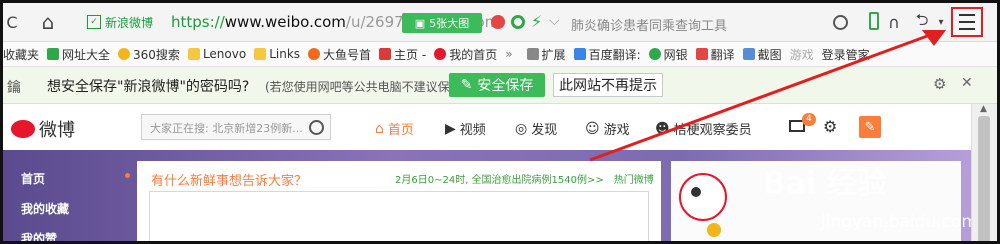  What do you see at coordinates (668, 54) in the screenshot?
I see `netbank-menu: 网银` at bounding box center [668, 54].